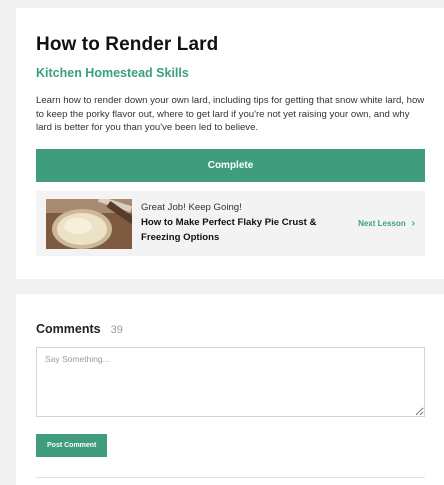 The height and width of the screenshot is (485, 444). I want to click on pie-crust-thumbnail, so click(89, 223).